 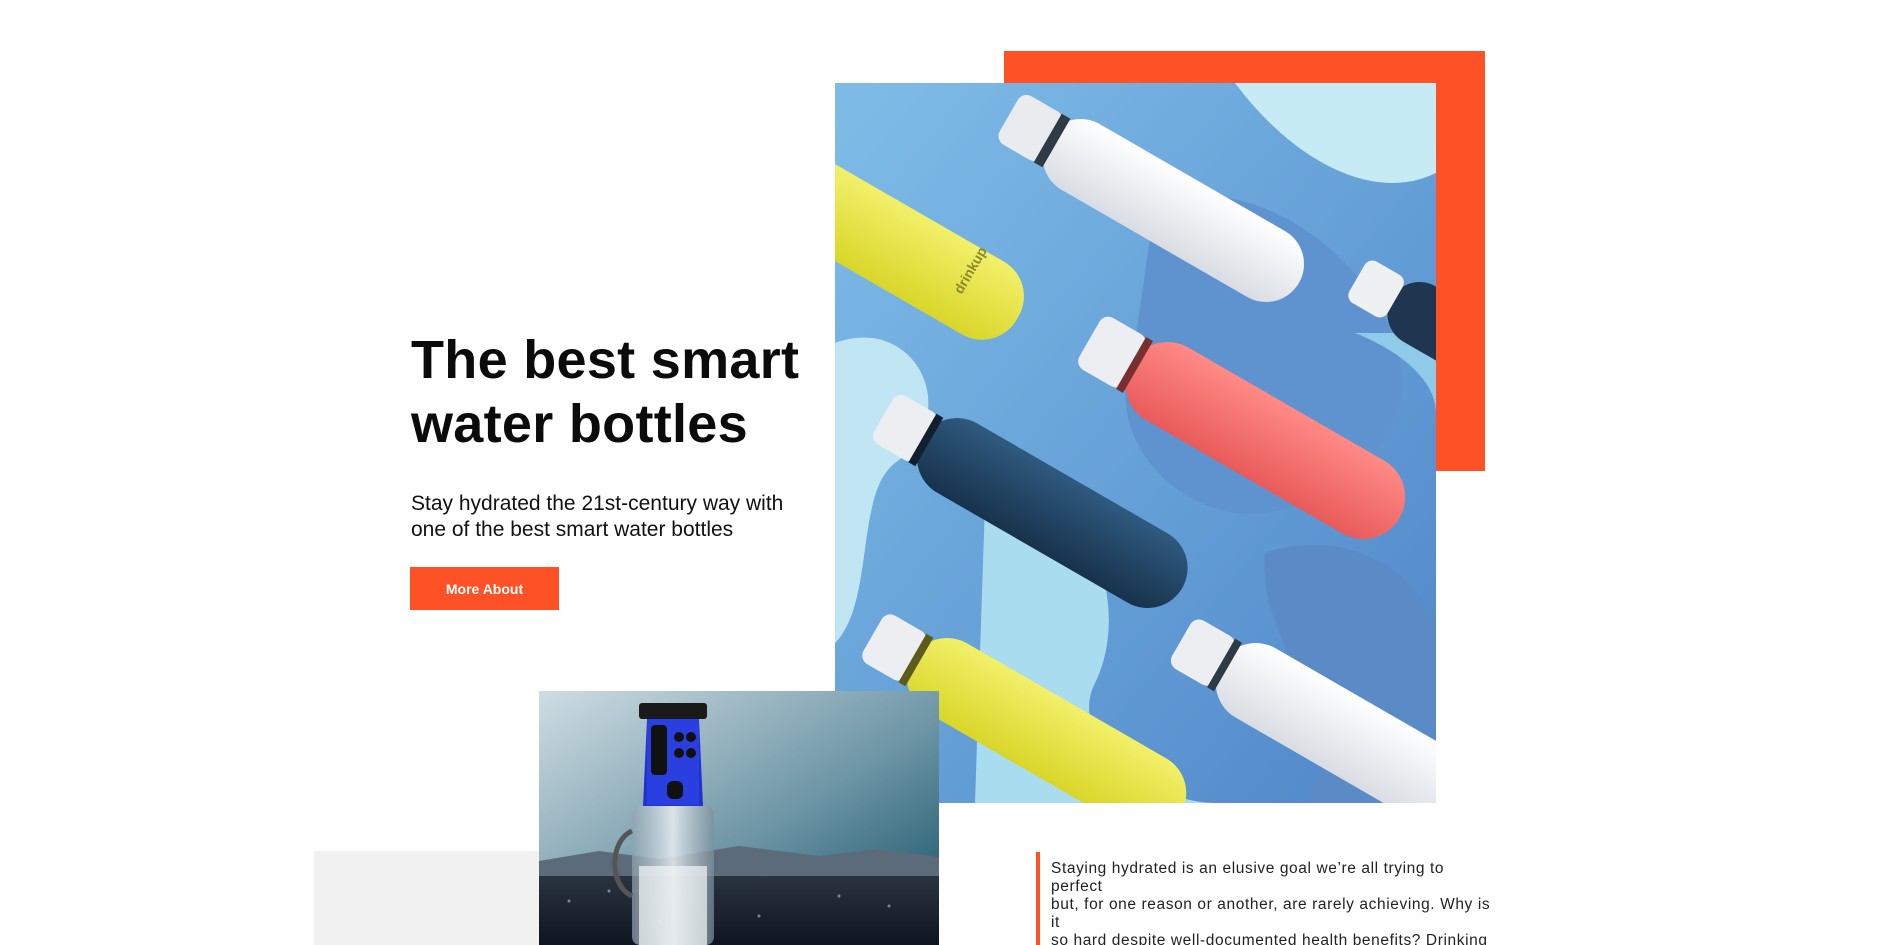 I want to click on hero-title: The best smart water bottles, so click(x=621, y=392).